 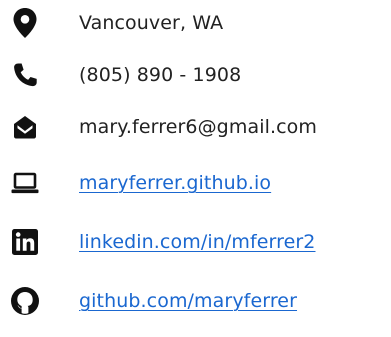 I want to click on contact-row-location: Vancouver, WA, so click(x=195, y=24).